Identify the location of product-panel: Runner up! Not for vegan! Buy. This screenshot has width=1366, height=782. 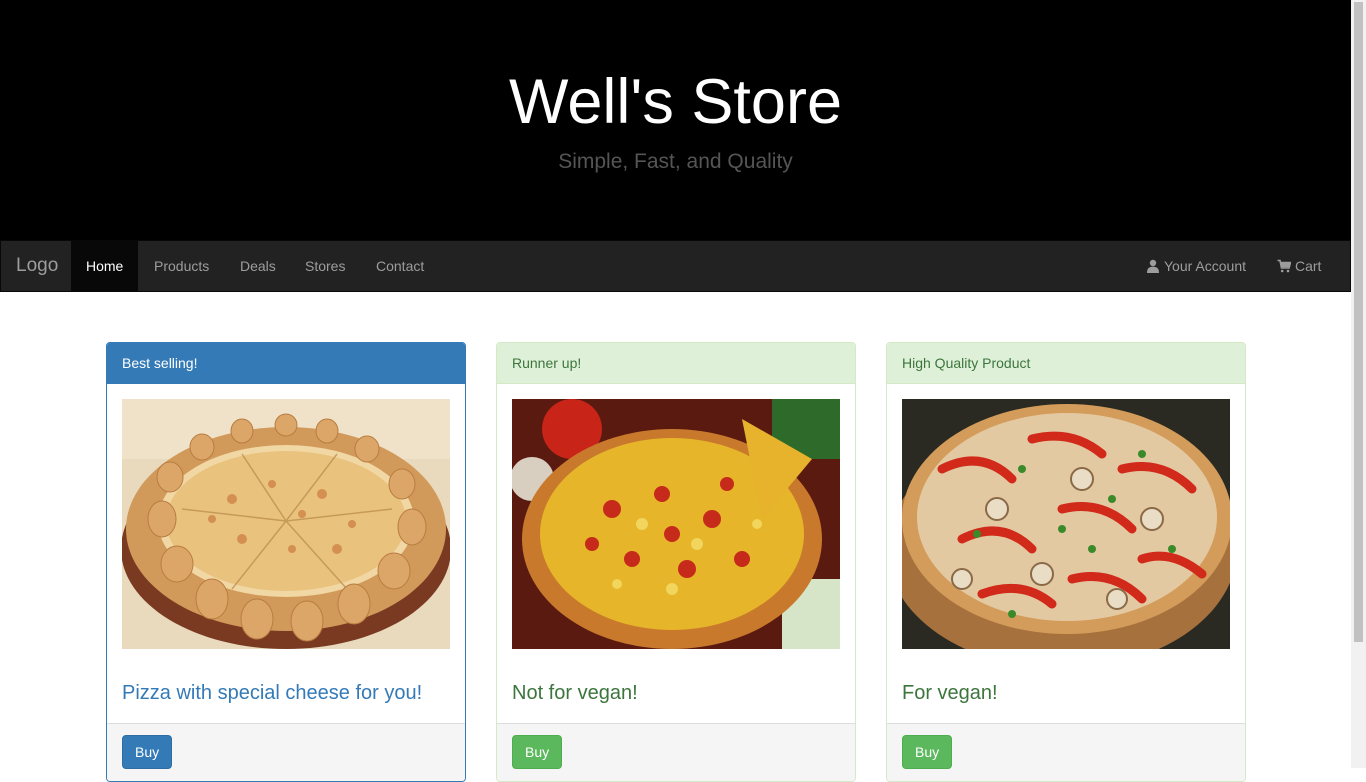
(676, 562).